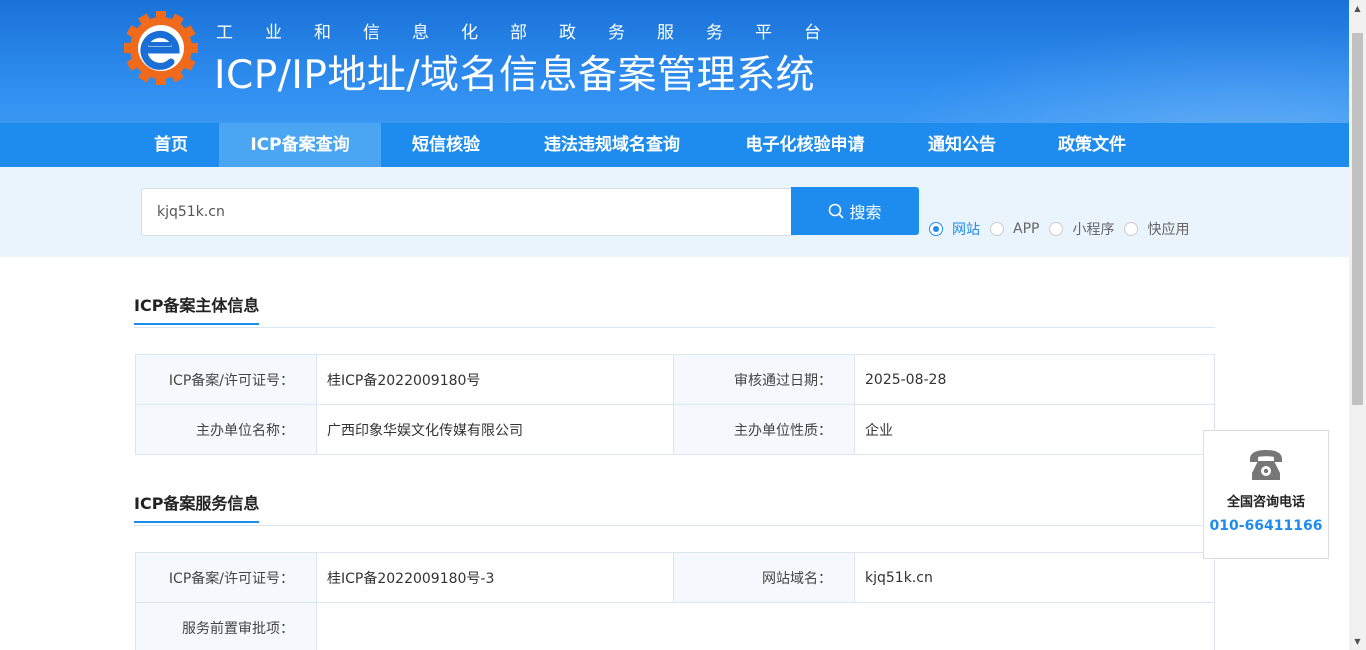 The width and height of the screenshot is (1366, 650). I want to click on nav-electronic-verify: 电子化核验申请, so click(805, 145).